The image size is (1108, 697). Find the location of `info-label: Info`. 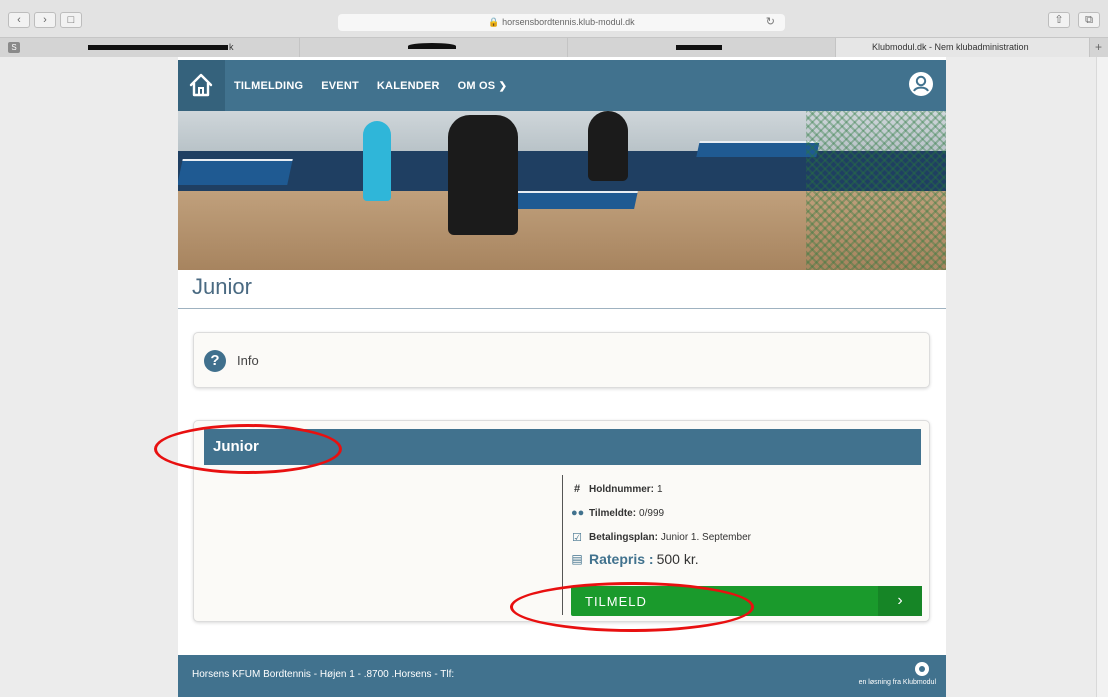

info-label: Info is located at coordinates (248, 360).